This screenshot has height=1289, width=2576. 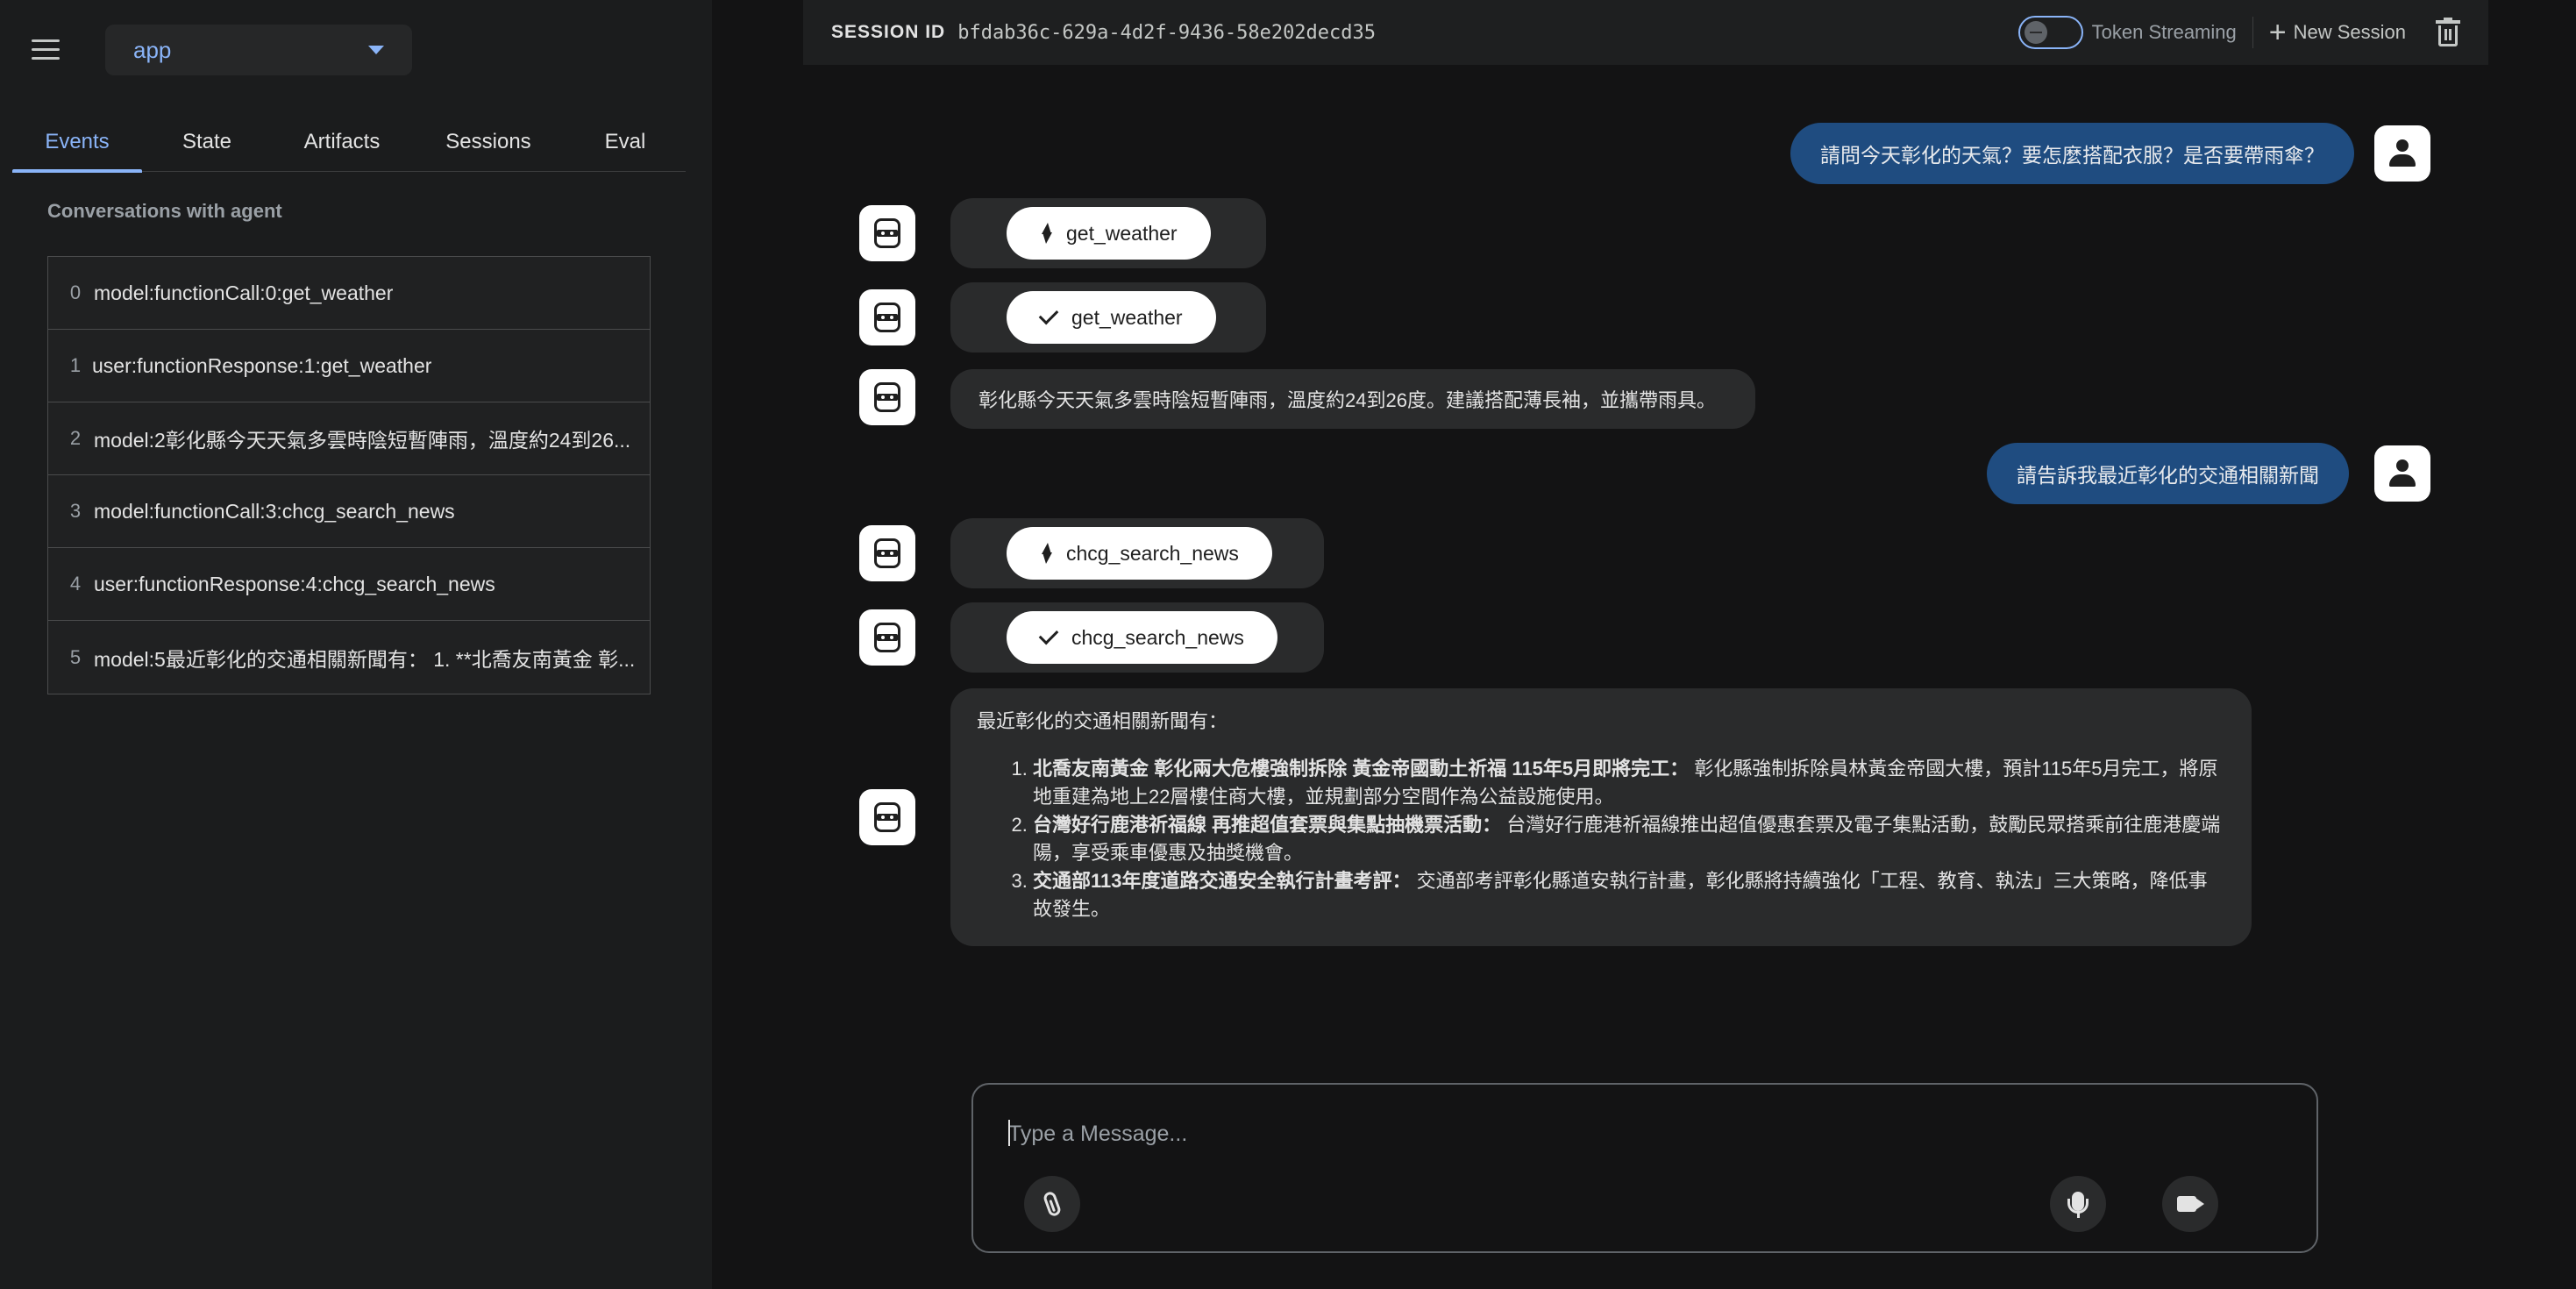 I want to click on event-text: user:functionResponse:1:get_weather, so click(x=262, y=365).